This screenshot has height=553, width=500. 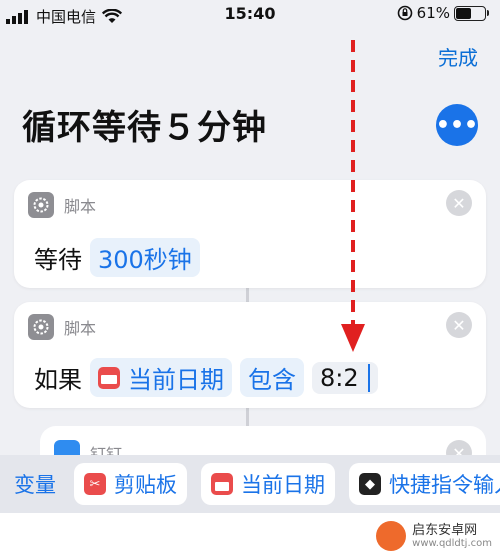 I want to click on text-cursor, so click(x=368, y=377).